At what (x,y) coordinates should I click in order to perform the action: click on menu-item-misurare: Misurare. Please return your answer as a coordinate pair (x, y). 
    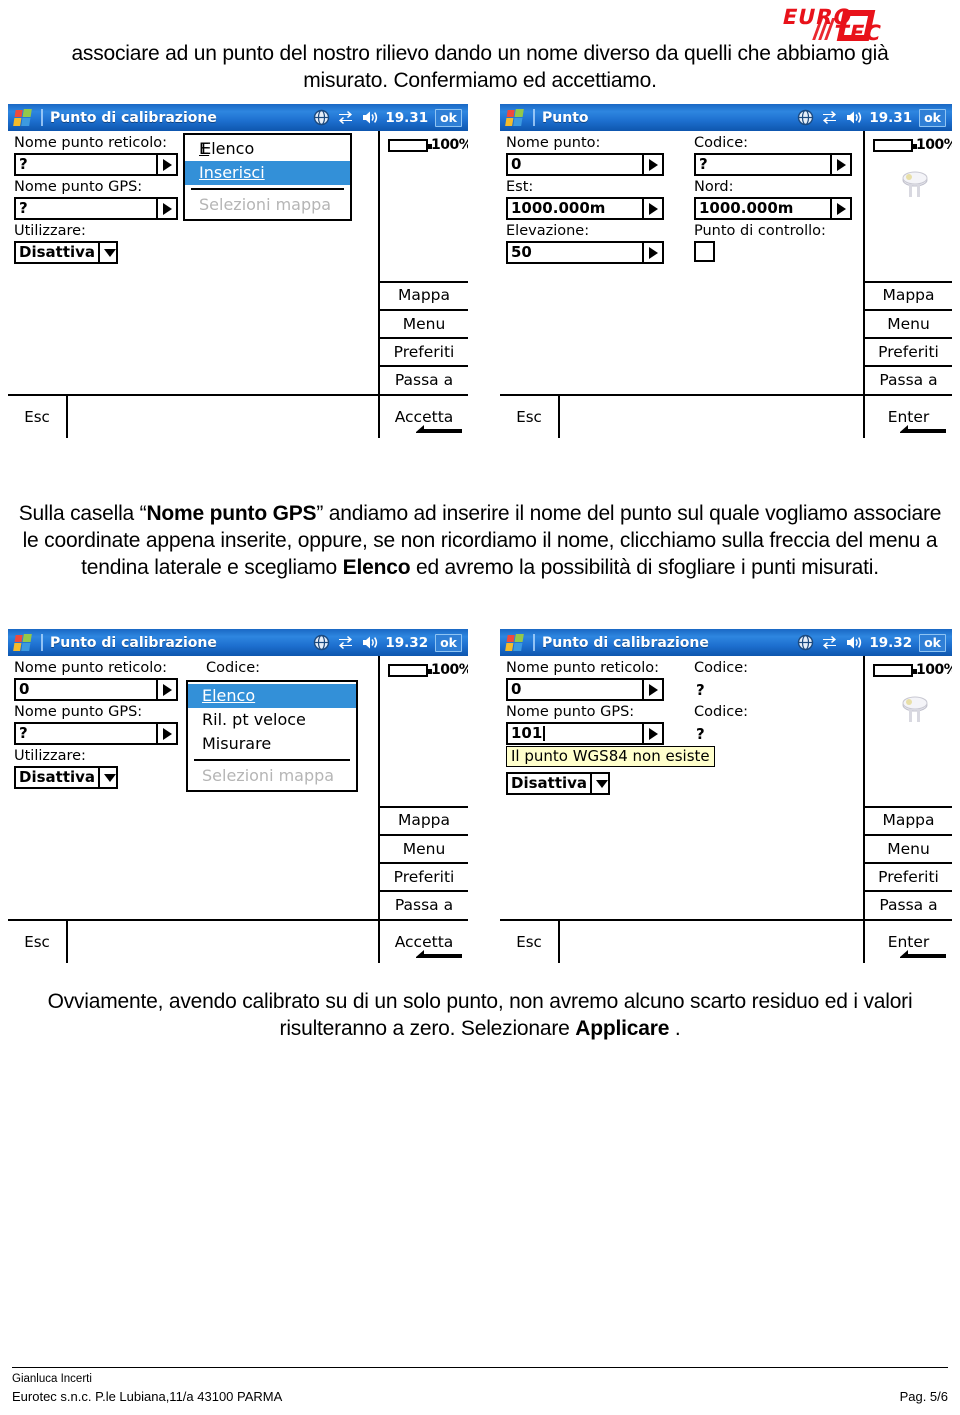
    Looking at the image, I should click on (272, 744).